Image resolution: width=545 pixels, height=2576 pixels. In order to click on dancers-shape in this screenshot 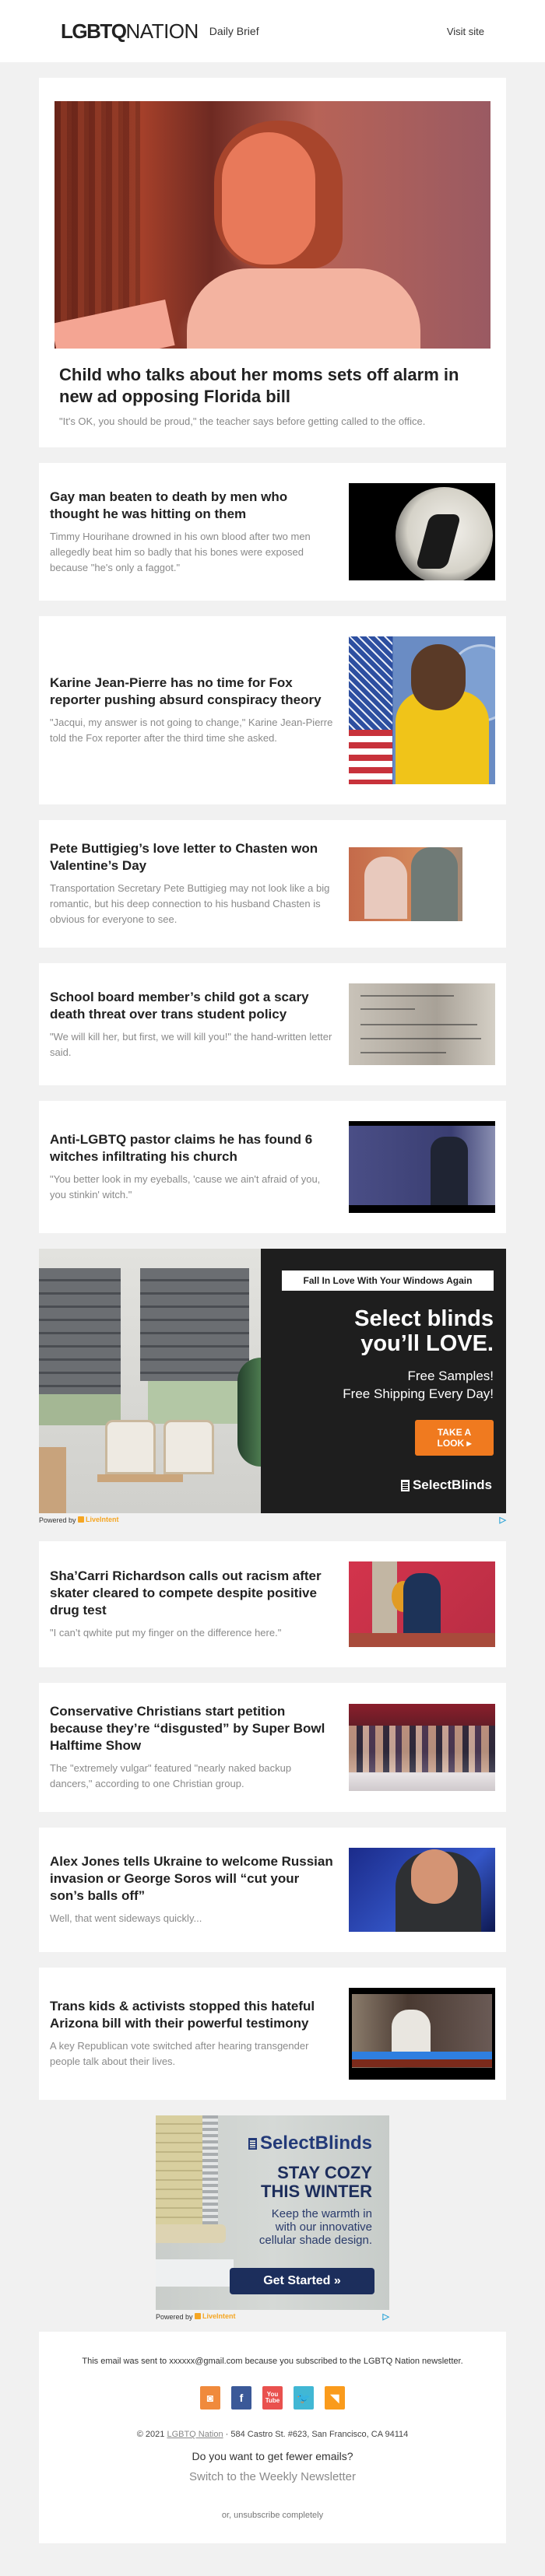, I will do `click(422, 1749)`.